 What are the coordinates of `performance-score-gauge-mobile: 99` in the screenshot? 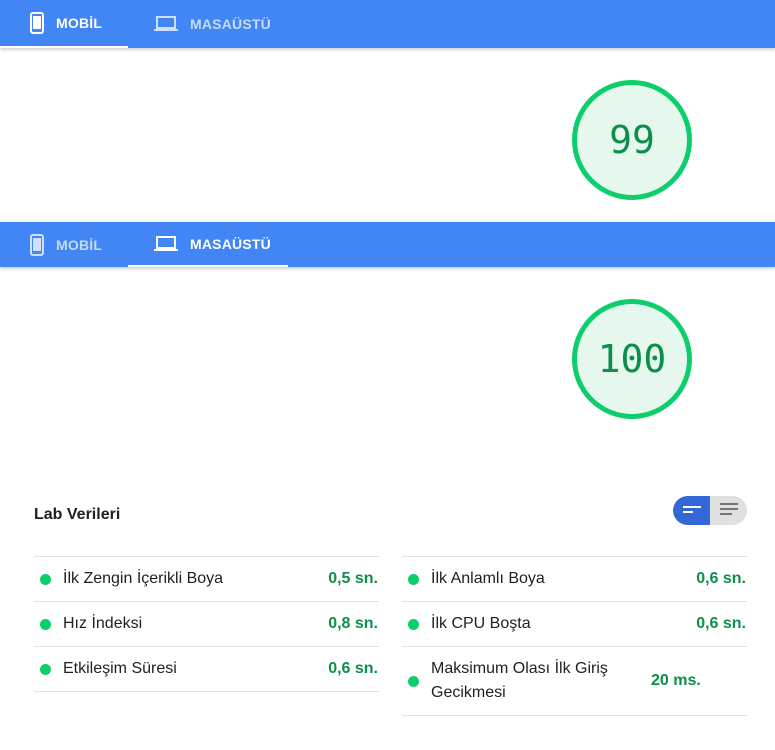 It's located at (632, 140).